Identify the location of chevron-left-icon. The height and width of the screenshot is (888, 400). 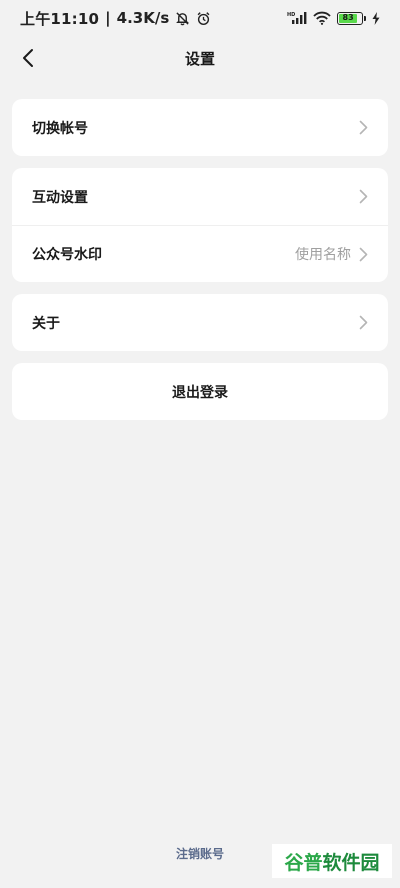
(28, 58).